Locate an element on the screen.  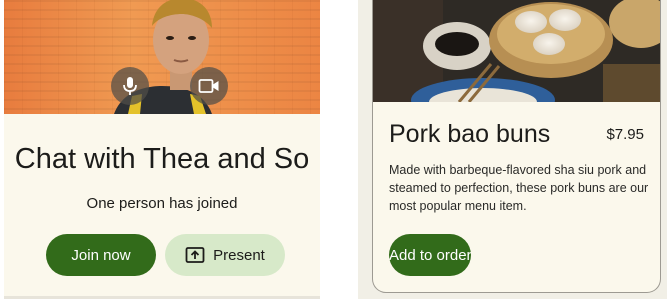
join-now-button: Join now is located at coordinates (101, 255).